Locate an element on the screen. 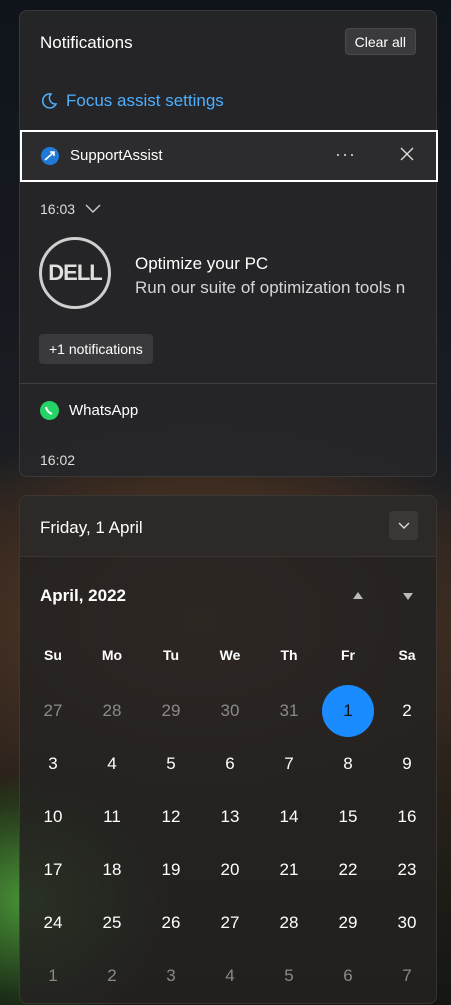  calendar-day: 13 is located at coordinates (230, 817).